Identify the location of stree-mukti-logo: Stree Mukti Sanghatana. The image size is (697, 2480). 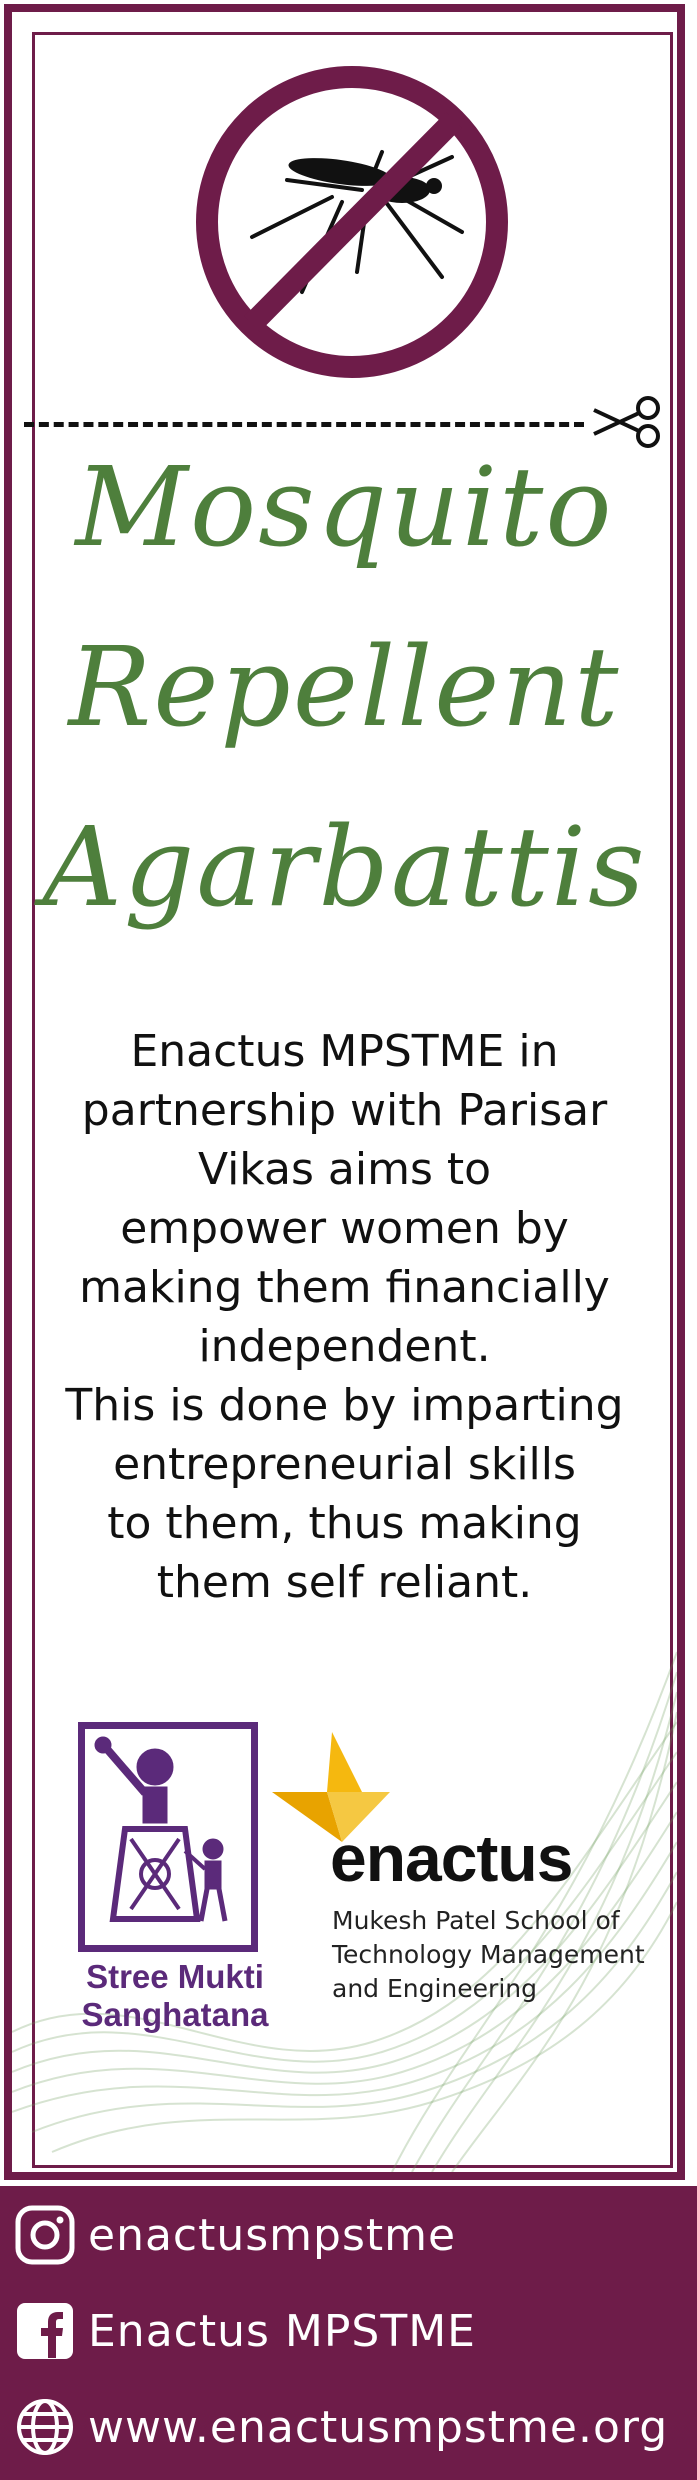
(170, 1887).